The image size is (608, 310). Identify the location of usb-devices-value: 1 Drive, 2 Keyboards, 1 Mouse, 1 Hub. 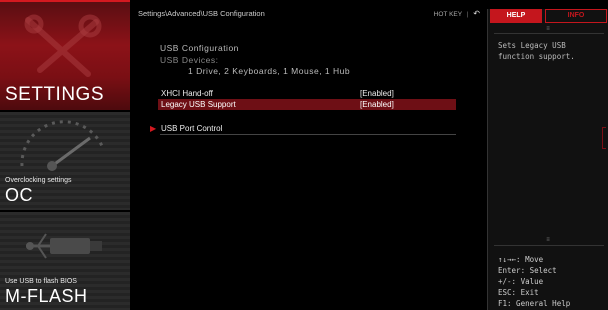
(269, 71).